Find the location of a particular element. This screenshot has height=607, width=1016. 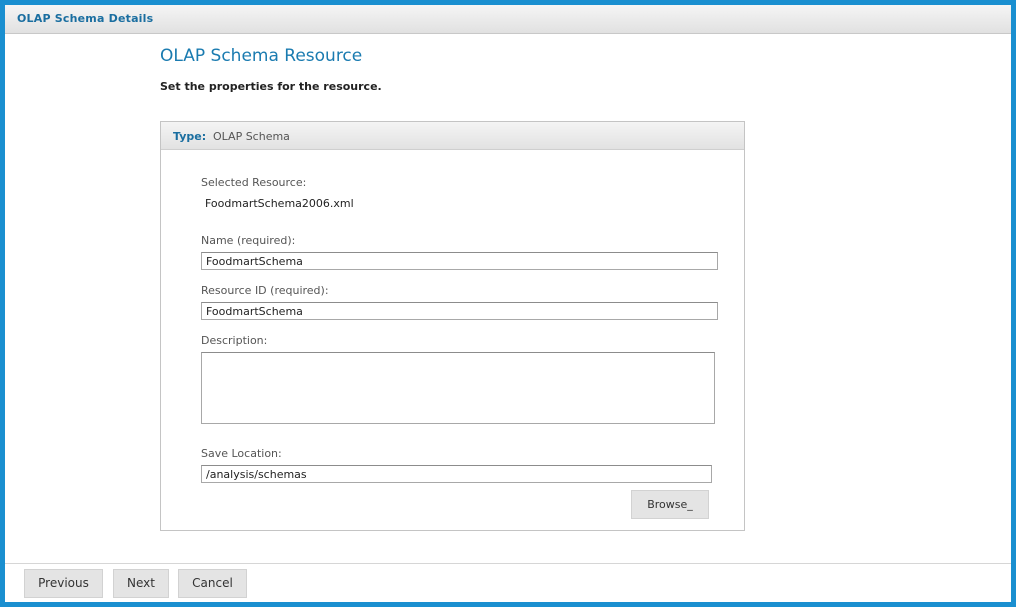

panel-header: Type: OLAP Schema is located at coordinates (452, 136).